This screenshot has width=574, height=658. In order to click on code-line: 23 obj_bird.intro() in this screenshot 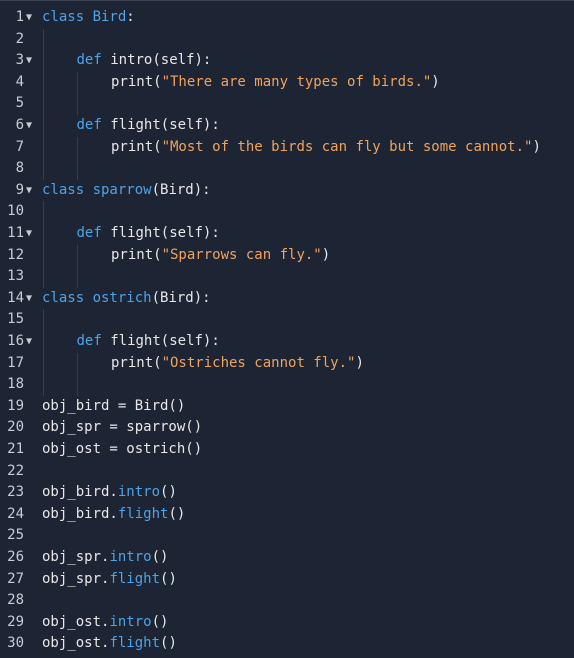, I will do `click(287, 493)`.